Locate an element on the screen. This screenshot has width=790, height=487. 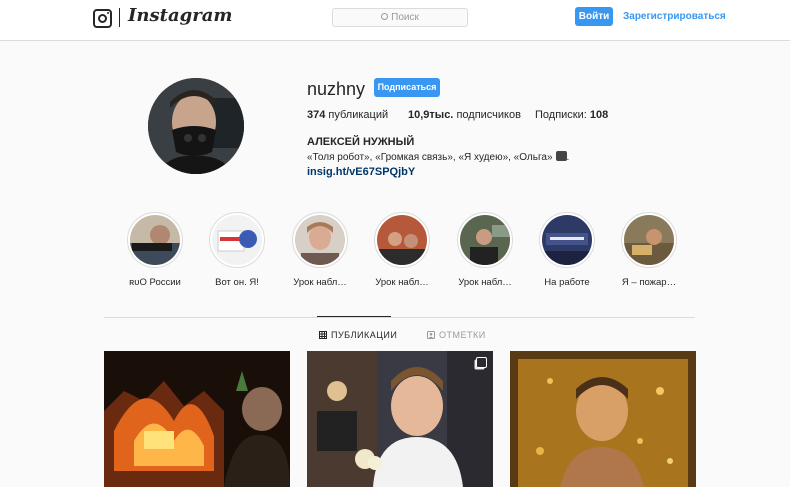
following-stat: Подписки: 108 is located at coordinates (571, 115).